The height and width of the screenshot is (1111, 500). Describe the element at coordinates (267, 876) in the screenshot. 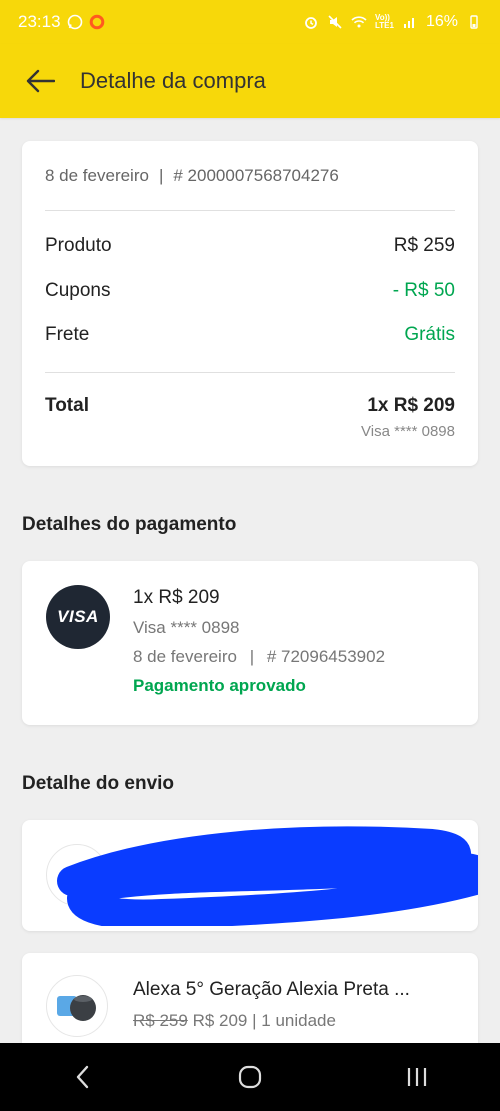

I see `redaction-scribble` at that location.